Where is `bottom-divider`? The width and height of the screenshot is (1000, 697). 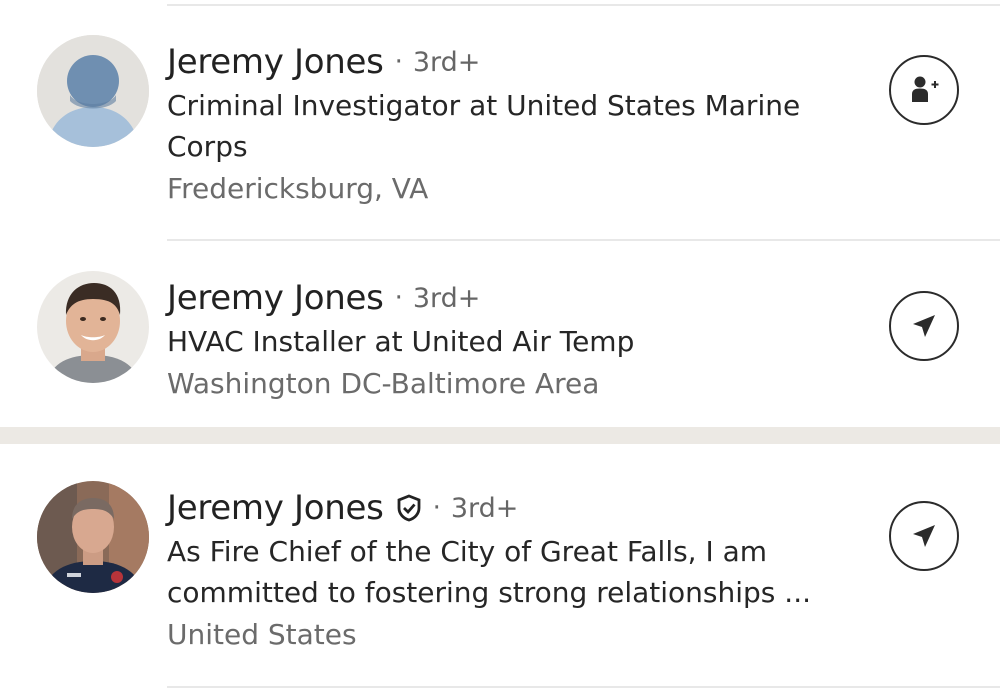
bottom-divider is located at coordinates (583, 687).